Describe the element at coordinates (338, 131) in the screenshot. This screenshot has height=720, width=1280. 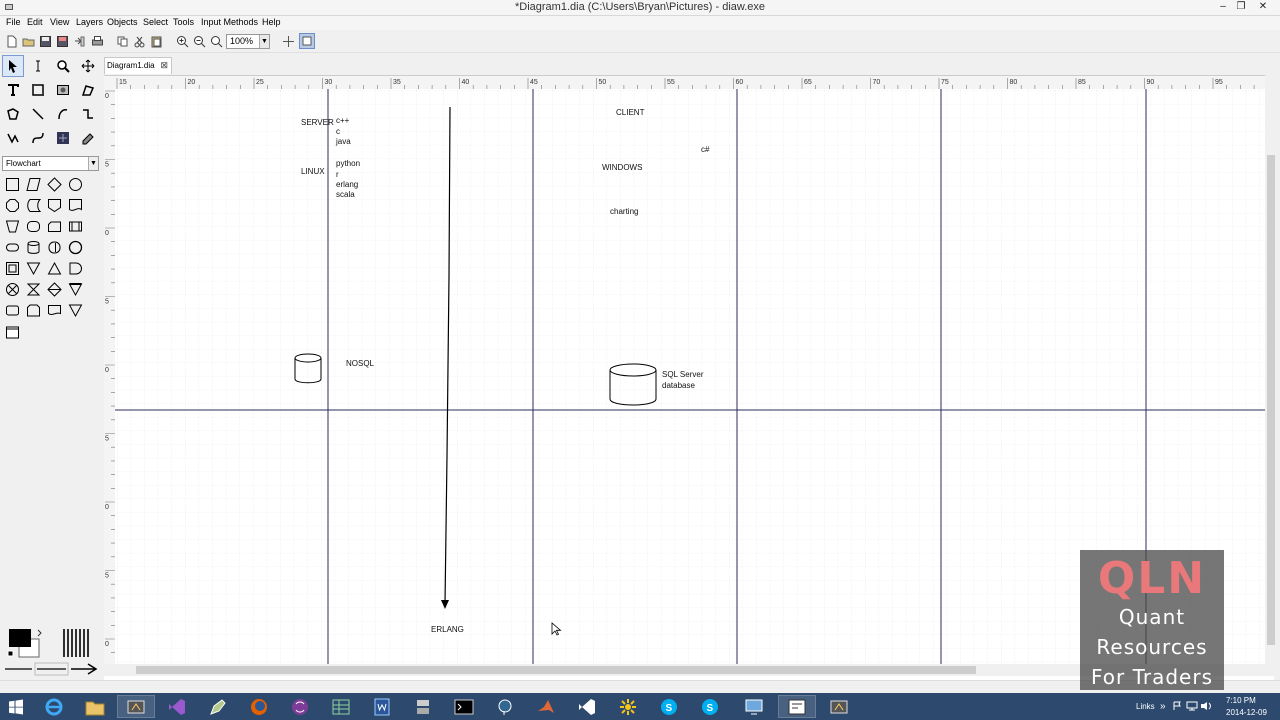
I see `server-lang-2: c` at that location.